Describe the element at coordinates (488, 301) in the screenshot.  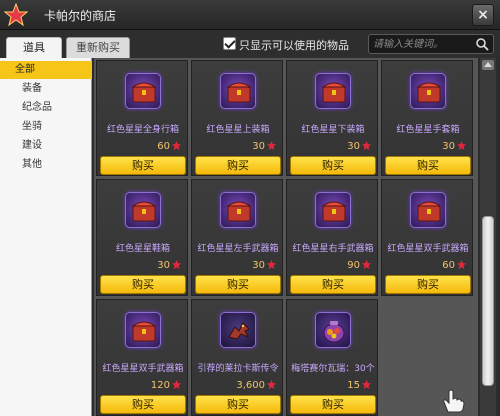
I see `scroll-thumb` at that location.